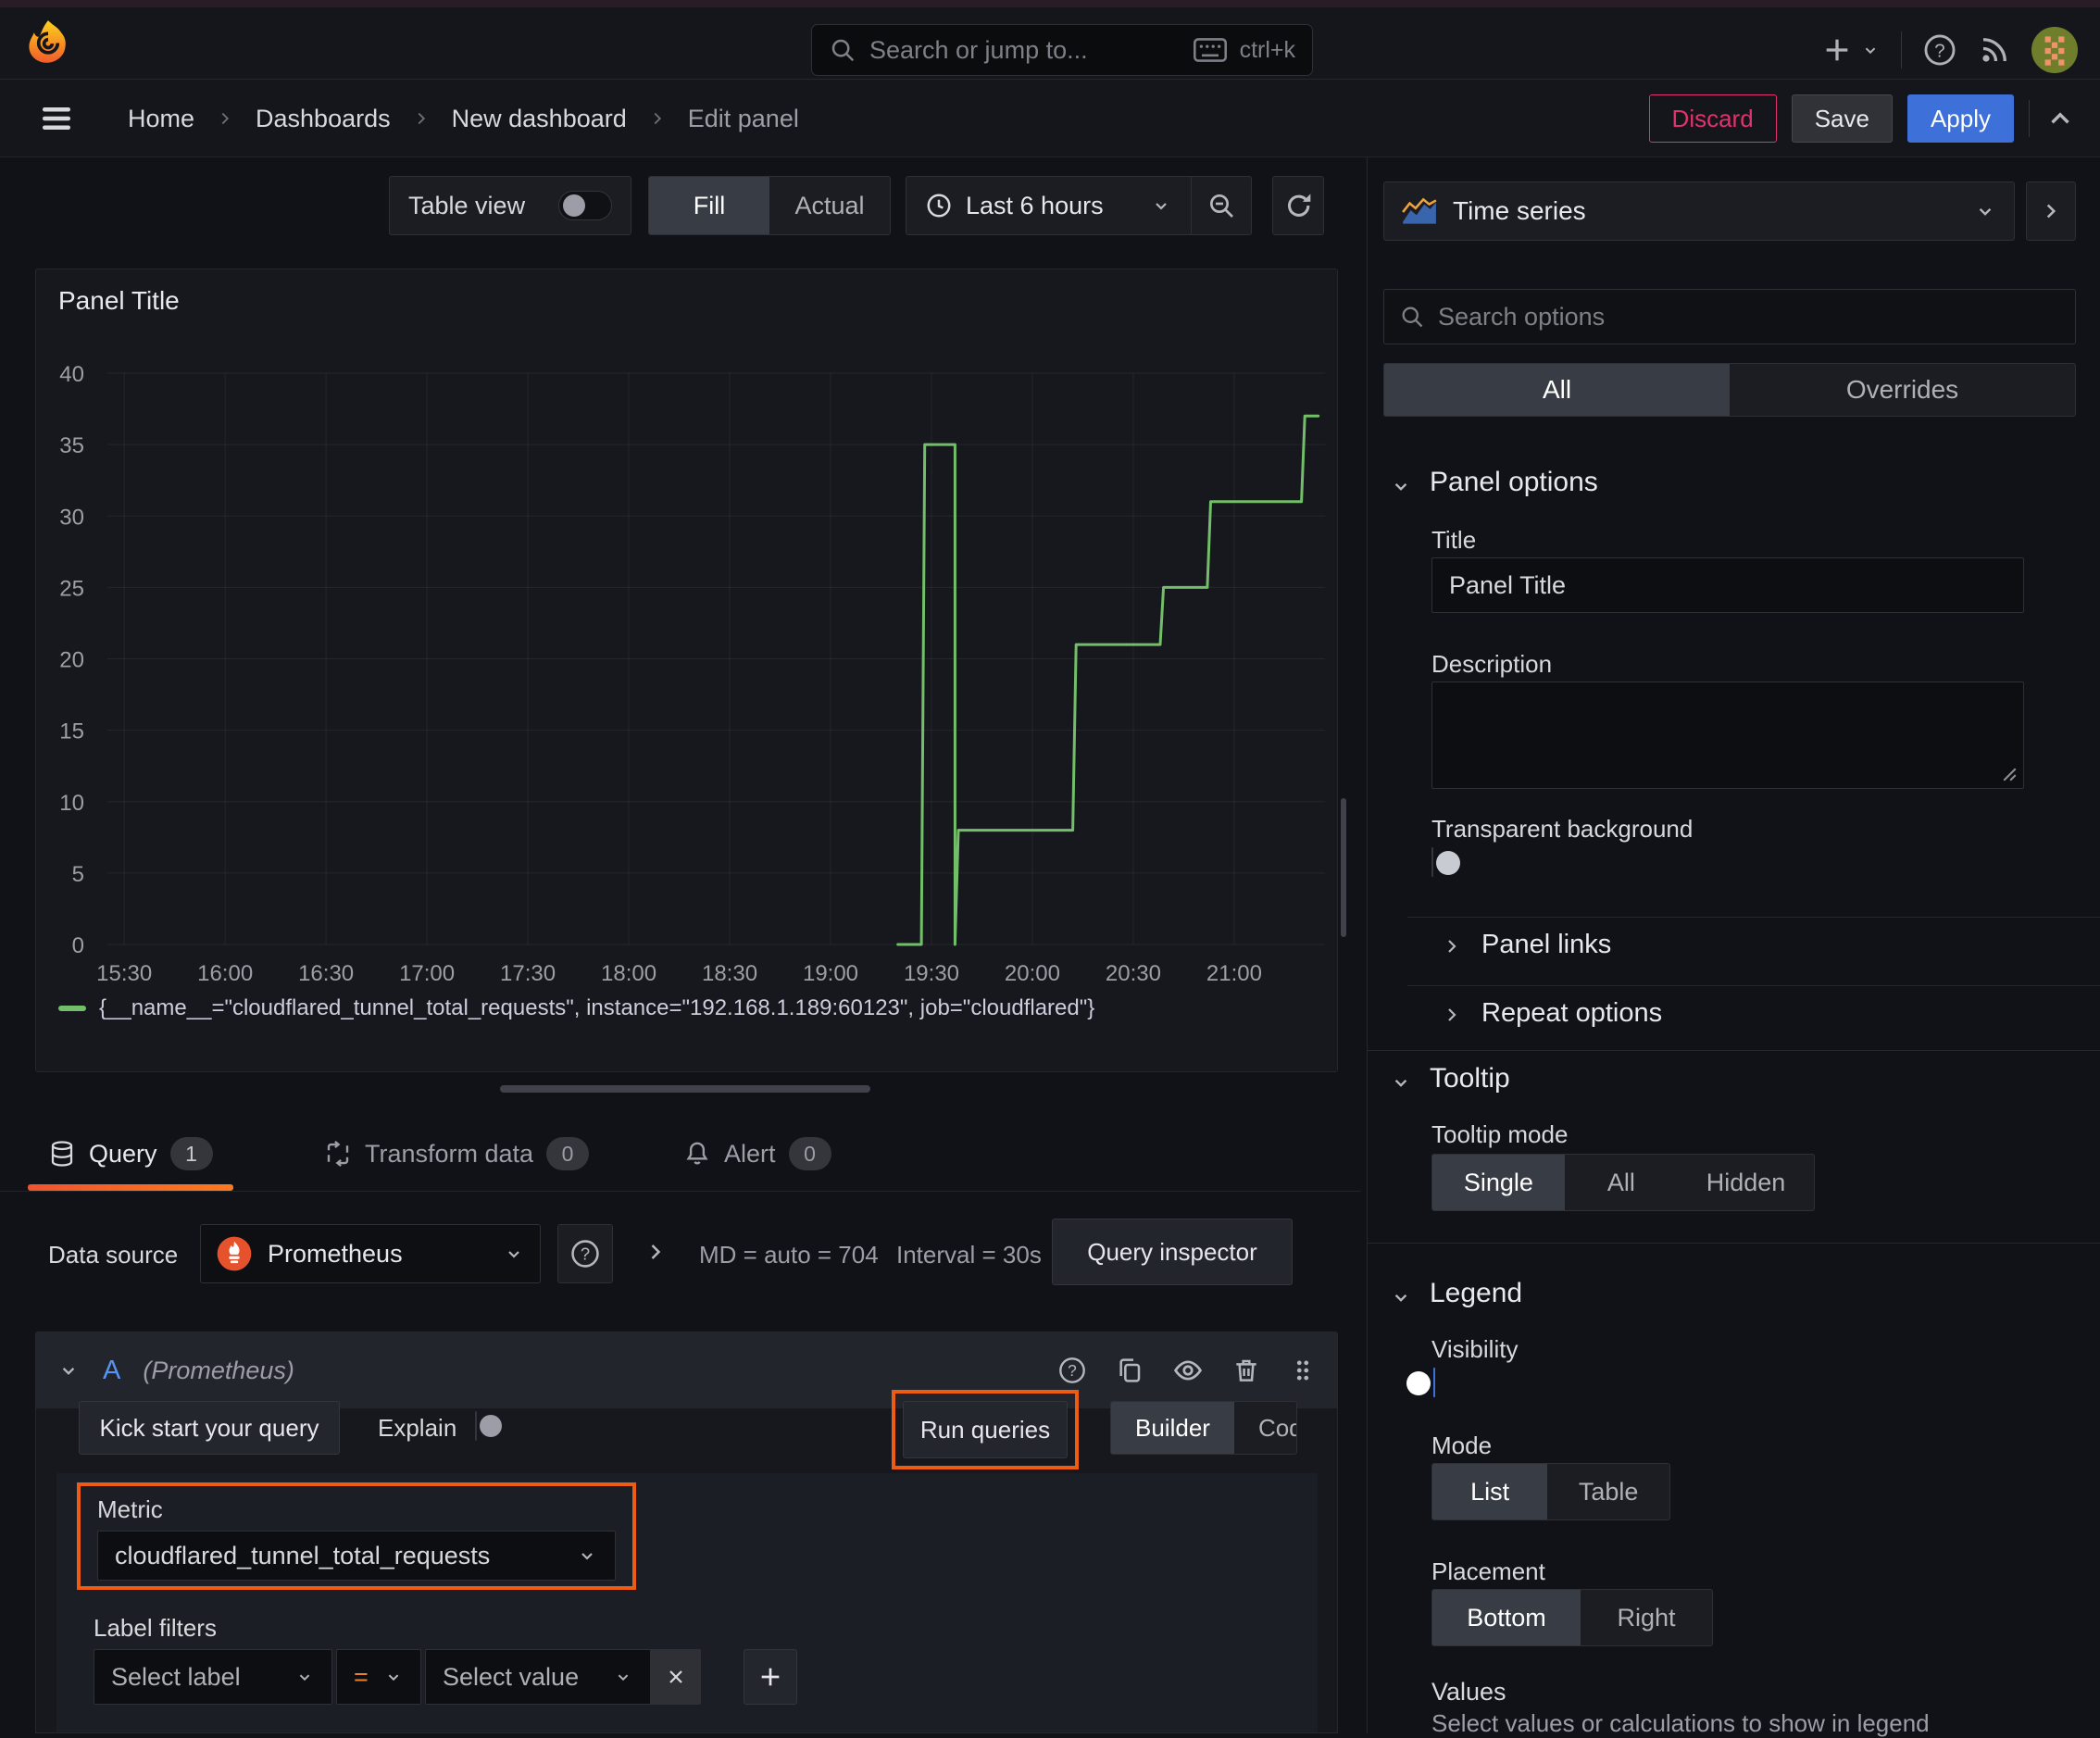 This screenshot has height=1738, width=2100. I want to click on discard-button: Discard, so click(1713, 119).